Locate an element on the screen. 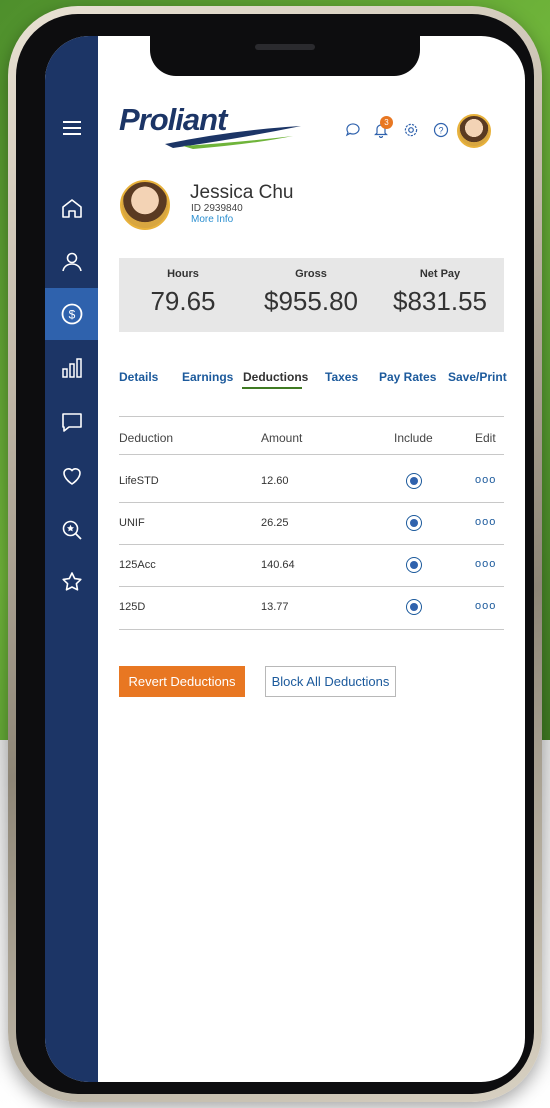  tab-save-print: Save/Print is located at coordinates (477, 377).